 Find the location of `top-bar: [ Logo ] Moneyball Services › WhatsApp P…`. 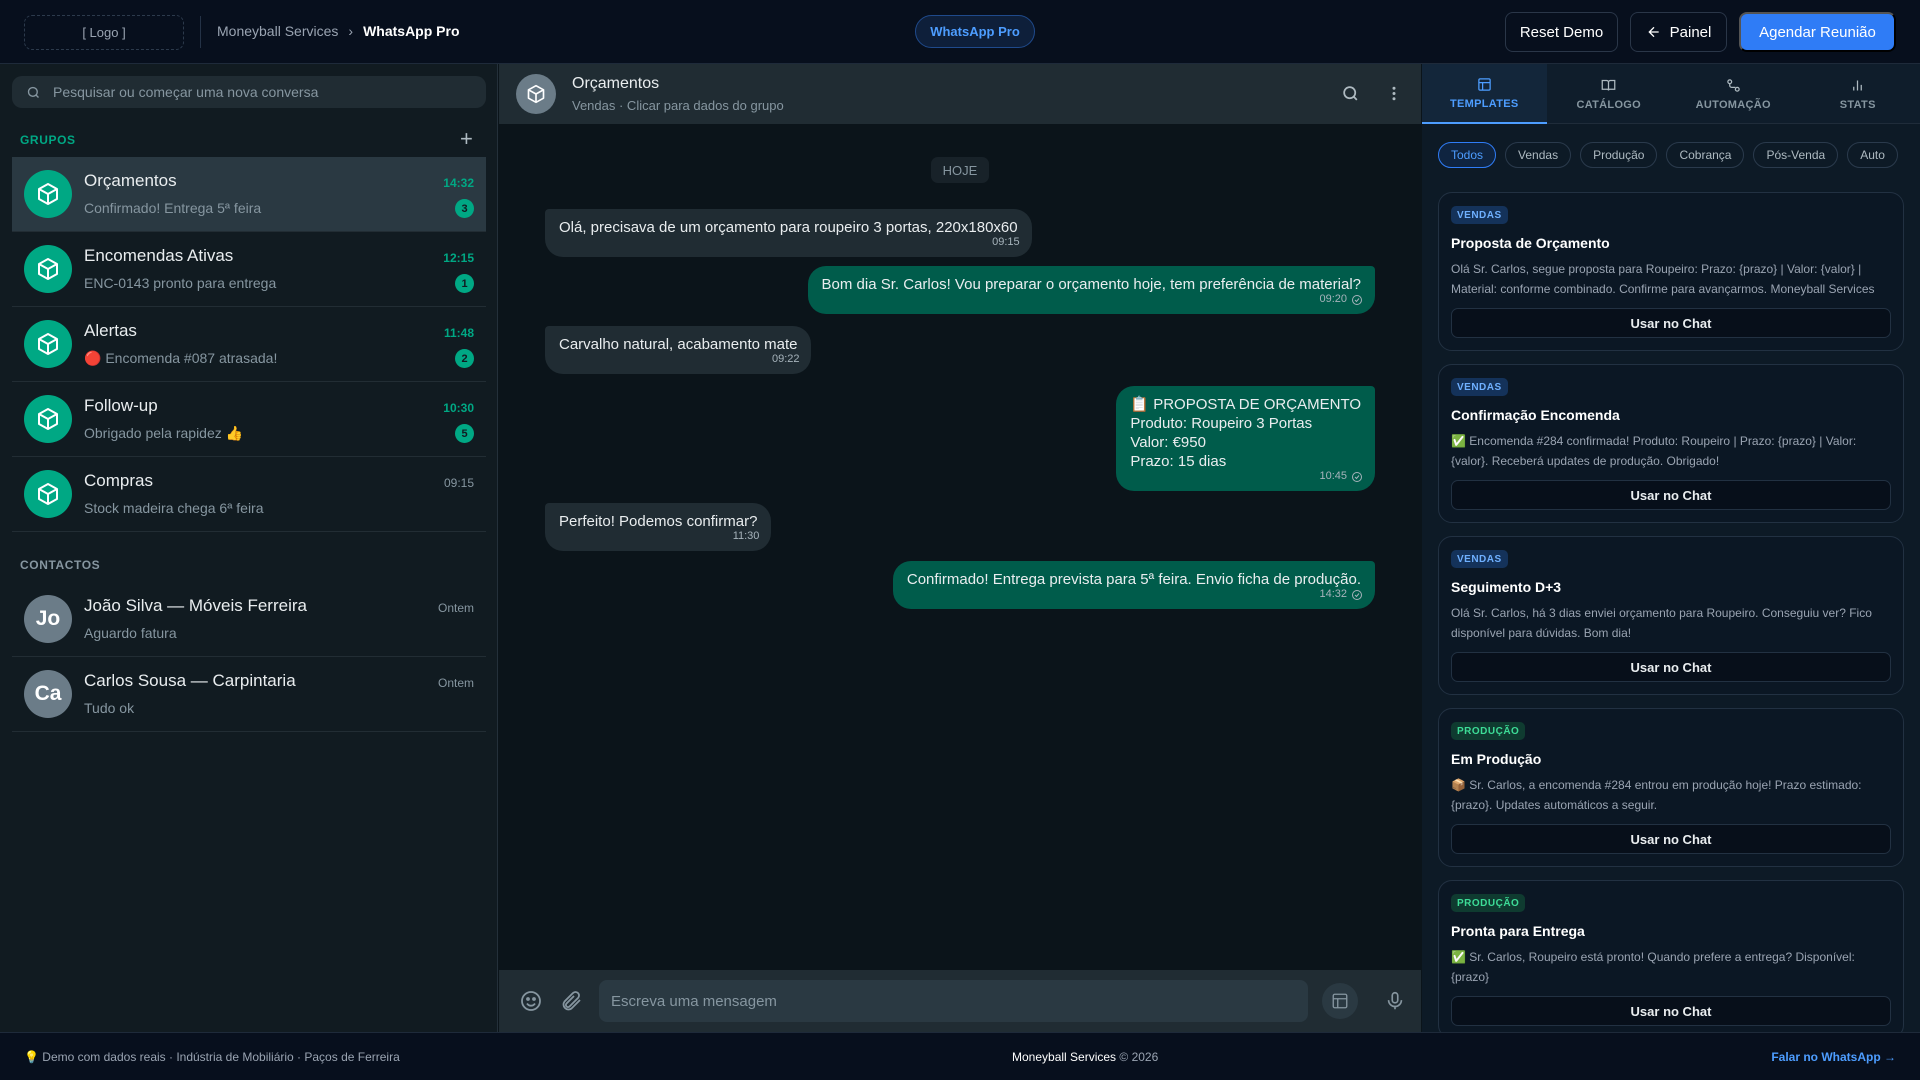

top-bar: [ Logo ] Moneyball Services › WhatsApp P… is located at coordinates (960, 32).